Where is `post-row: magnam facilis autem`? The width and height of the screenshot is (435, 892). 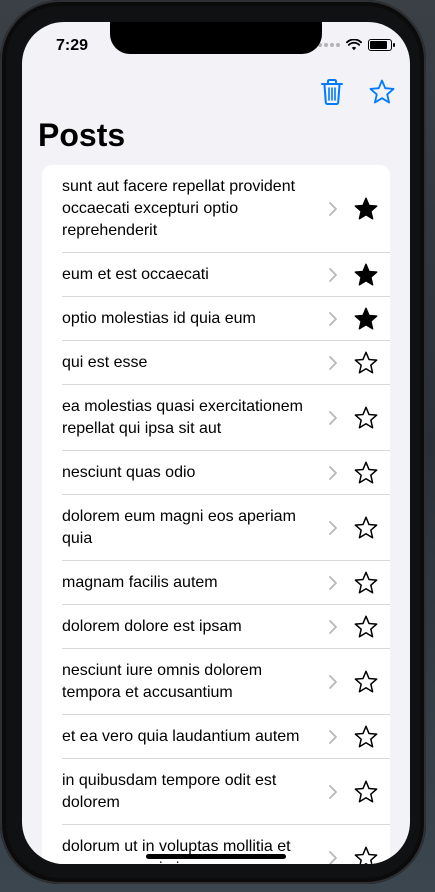
post-row: magnam facilis autem is located at coordinates (216, 583).